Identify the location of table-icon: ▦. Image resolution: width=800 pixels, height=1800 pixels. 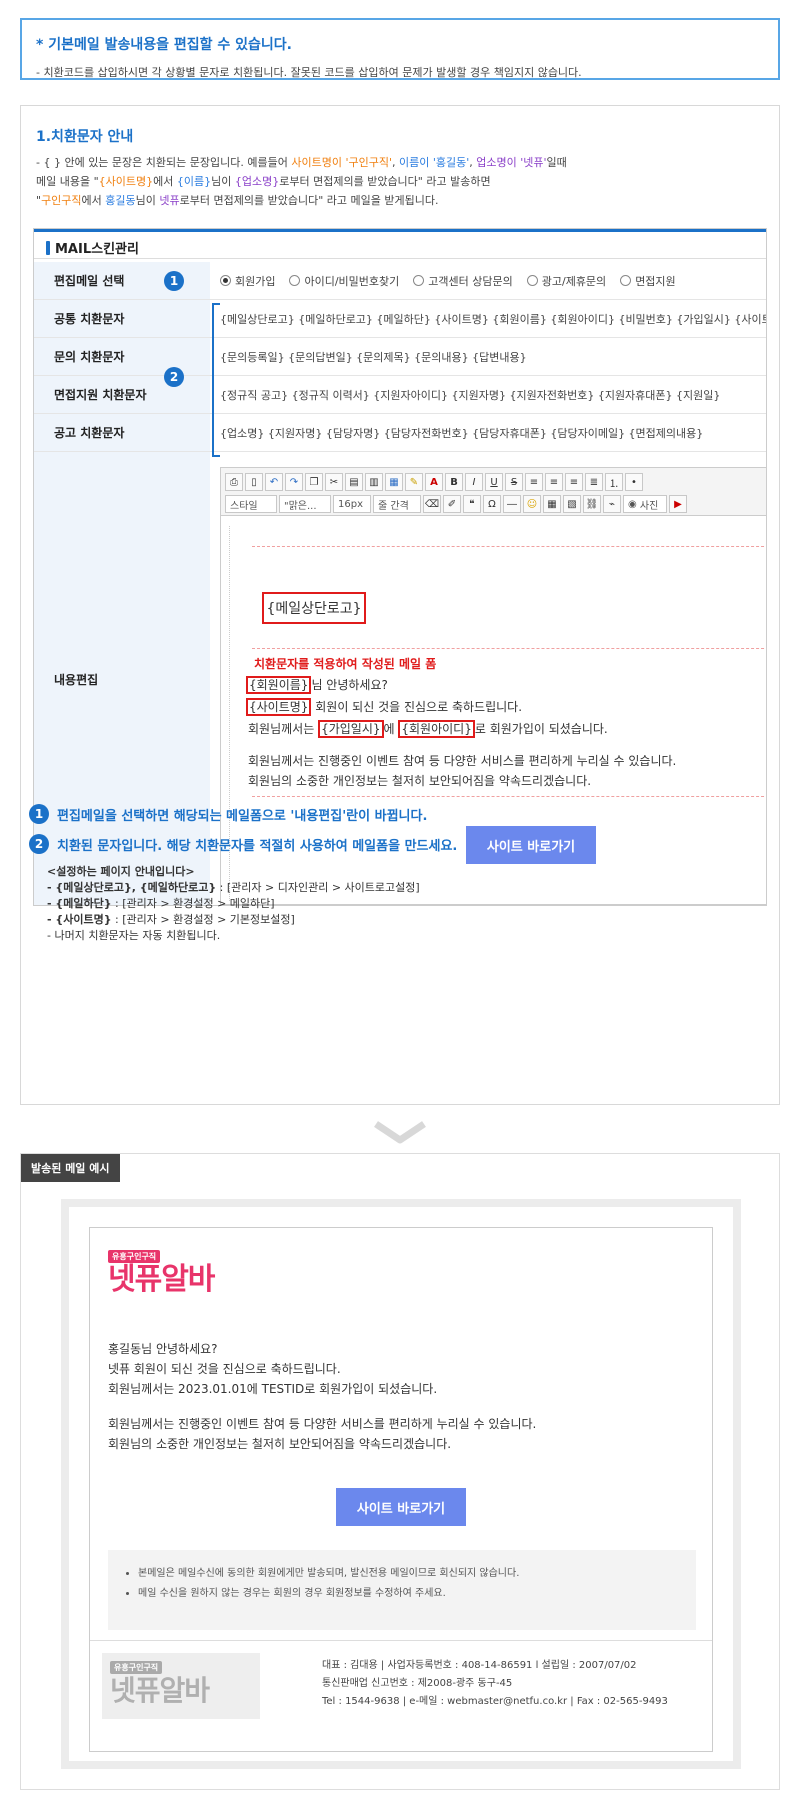
(552, 504).